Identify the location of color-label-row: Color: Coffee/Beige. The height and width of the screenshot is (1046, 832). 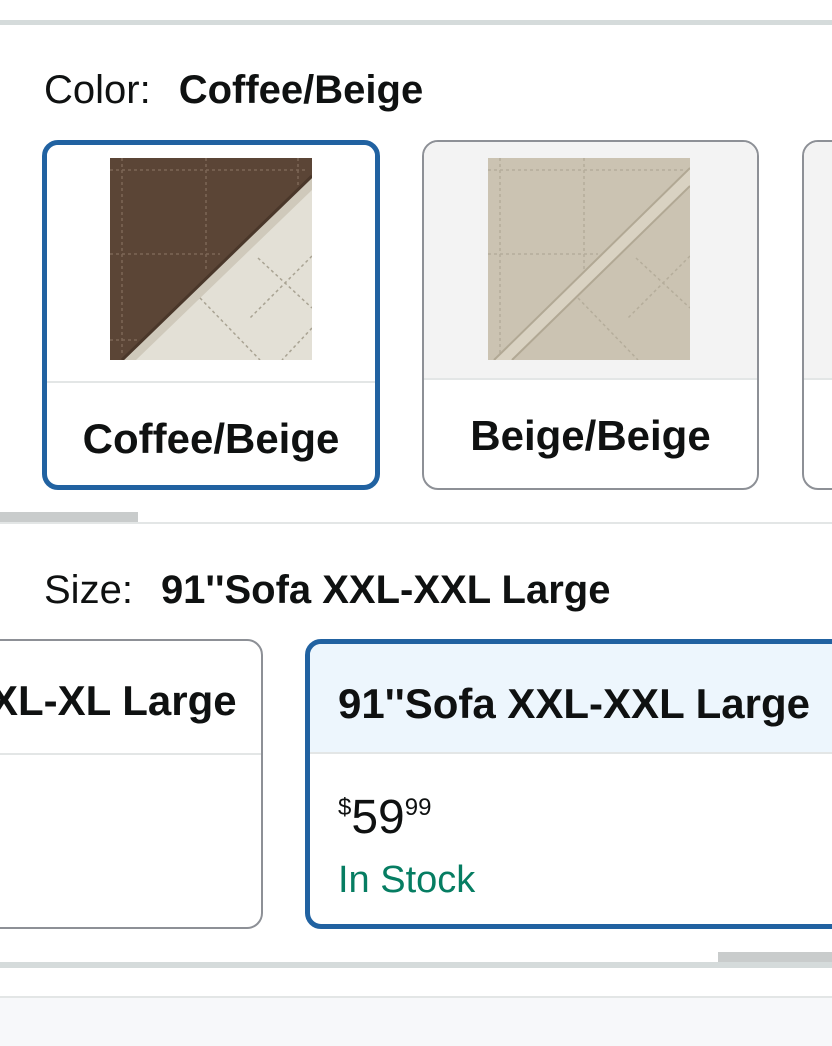
(233, 90).